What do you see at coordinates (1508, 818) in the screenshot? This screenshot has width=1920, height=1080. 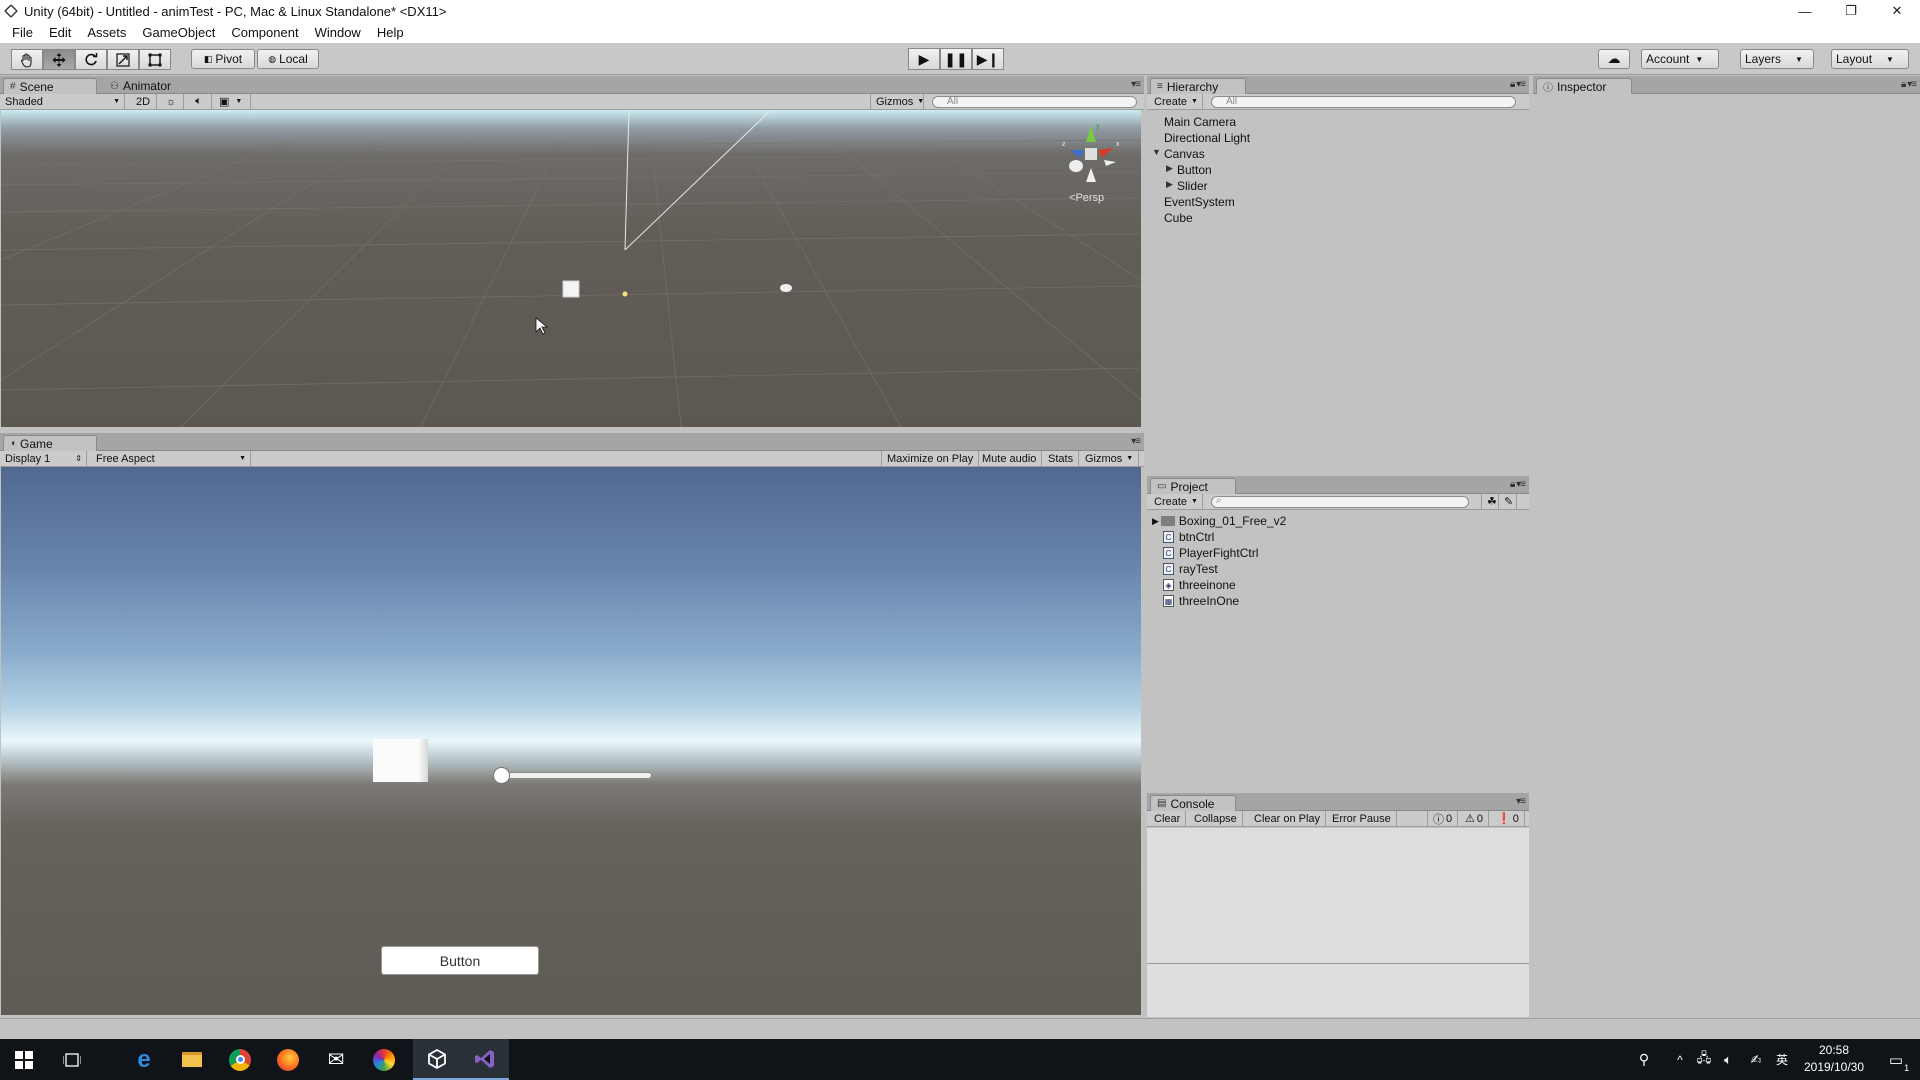 I see `console-error-filter: ❗ 0` at bounding box center [1508, 818].